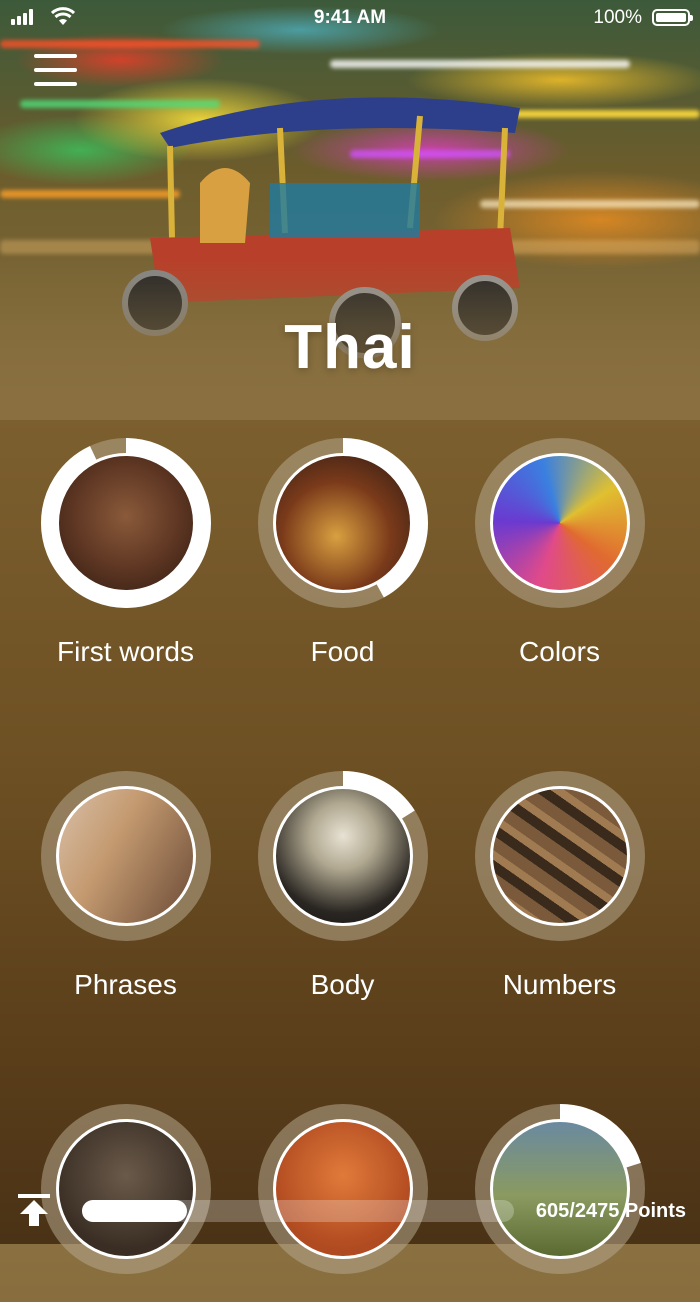  I want to click on points-label: 605/2475 Points, so click(610, 1211).